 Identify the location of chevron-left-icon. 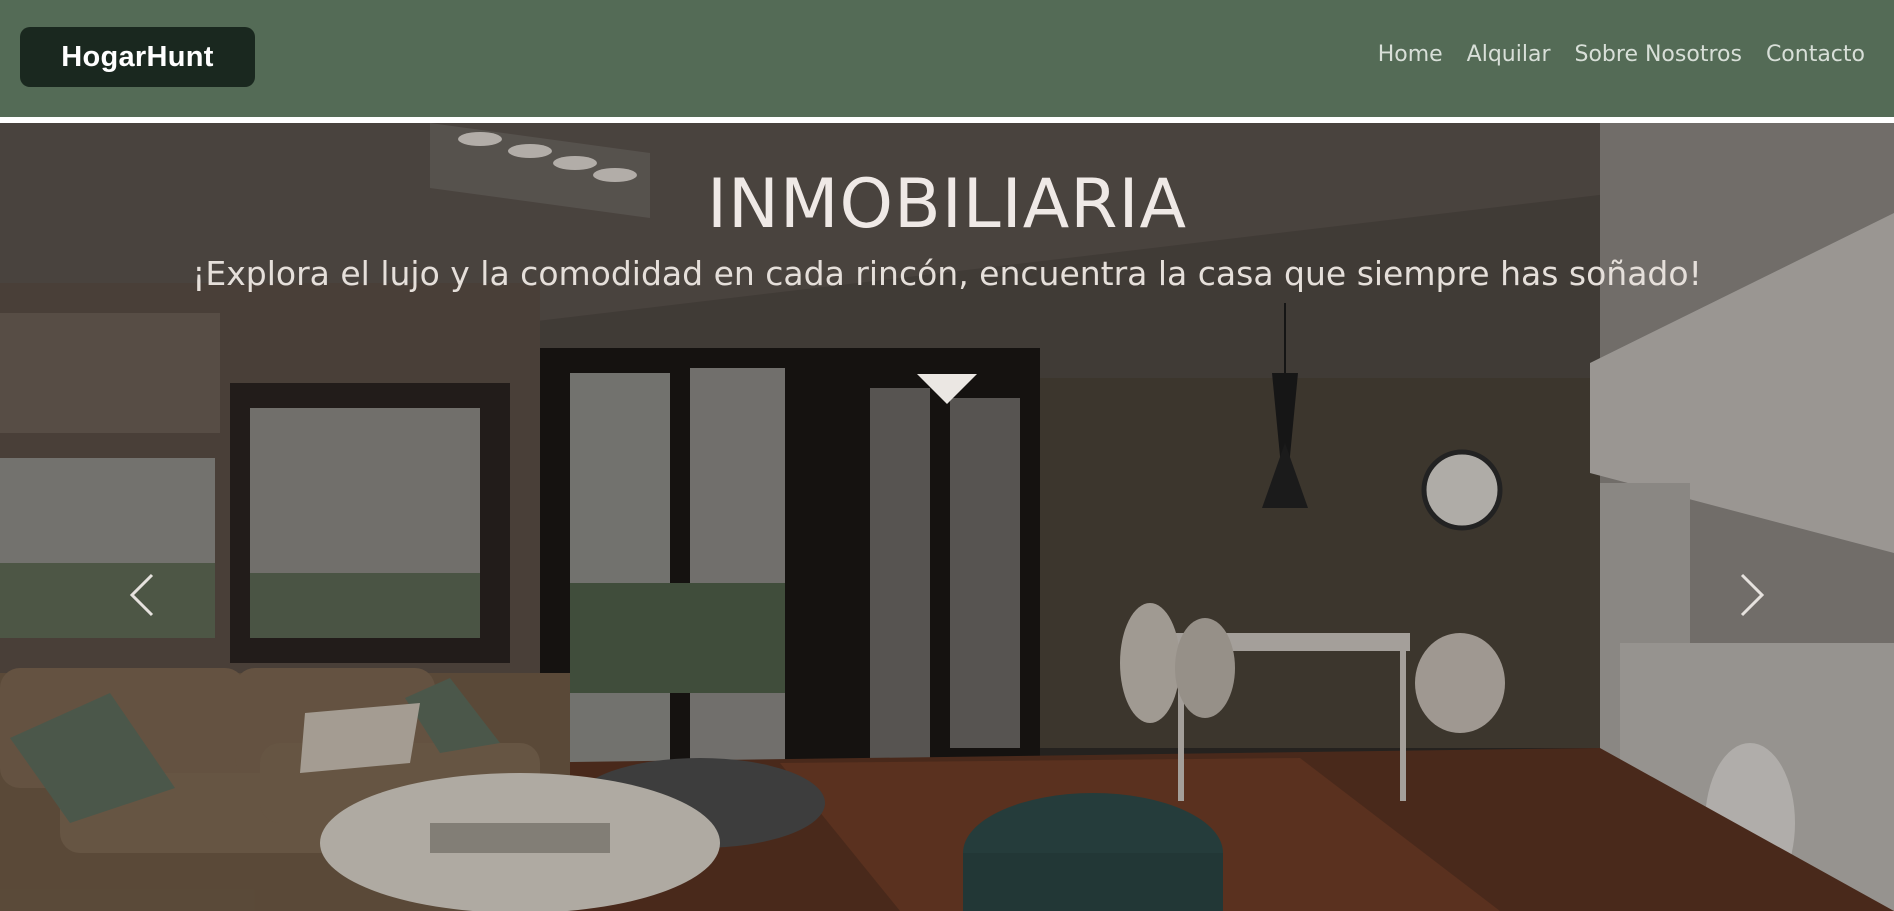
(141, 595).